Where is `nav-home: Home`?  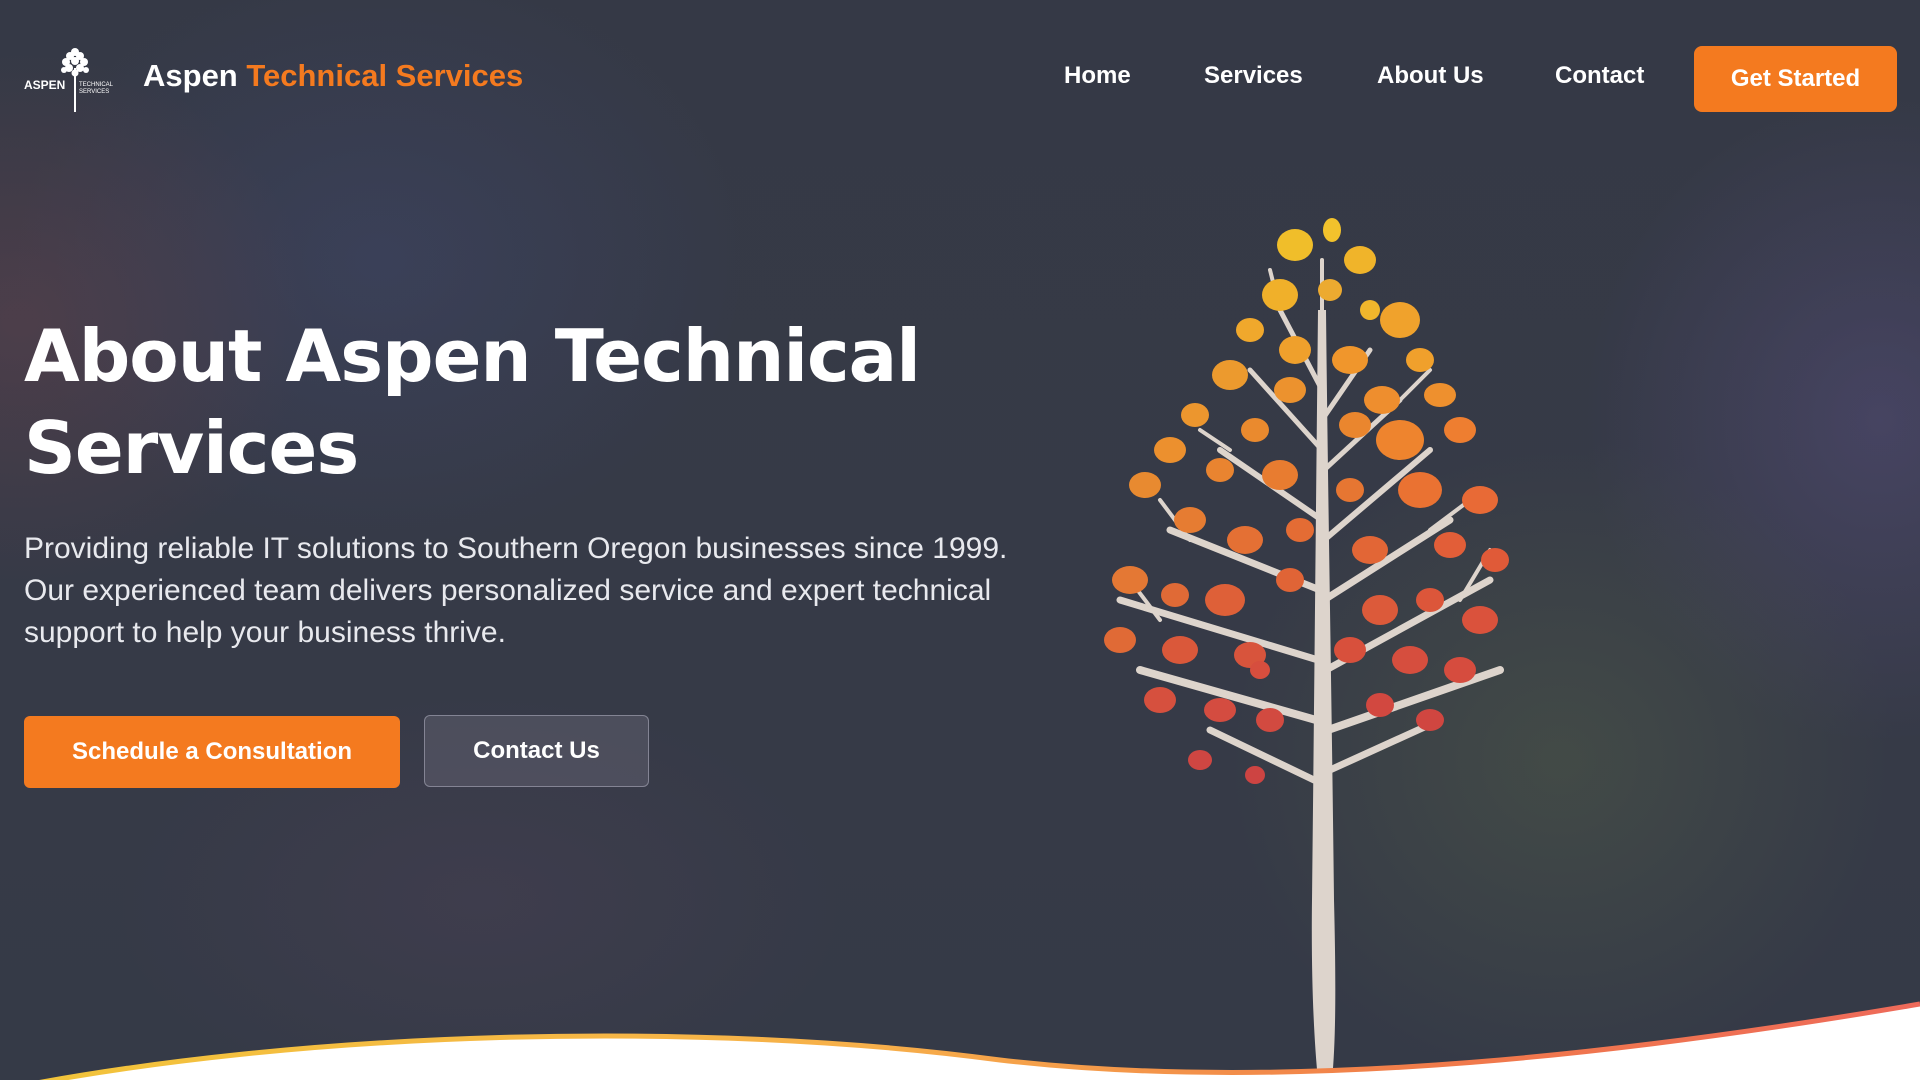
nav-home: Home is located at coordinates (1097, 76).